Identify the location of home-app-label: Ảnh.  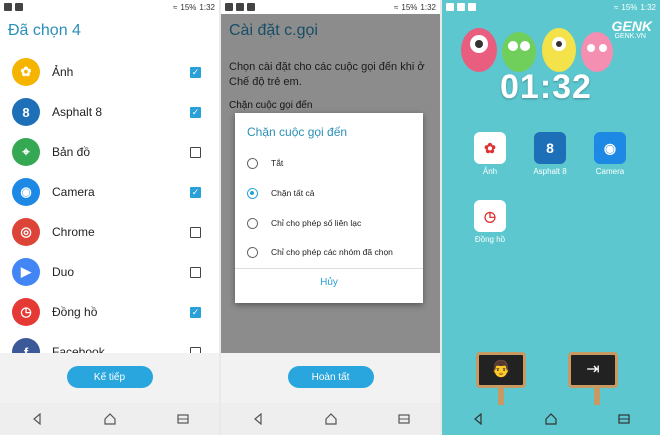
(490, 171).